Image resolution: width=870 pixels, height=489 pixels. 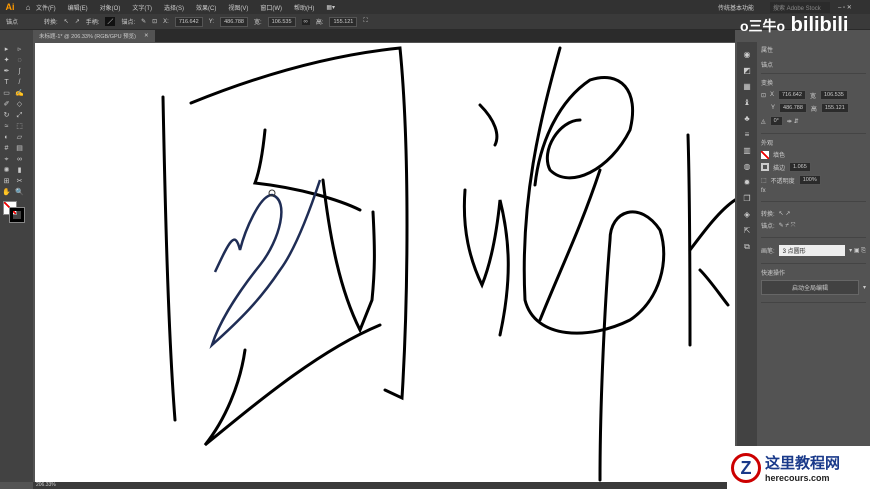 I want to click on gradient-icon: ▤, so click(x=19, y=148).